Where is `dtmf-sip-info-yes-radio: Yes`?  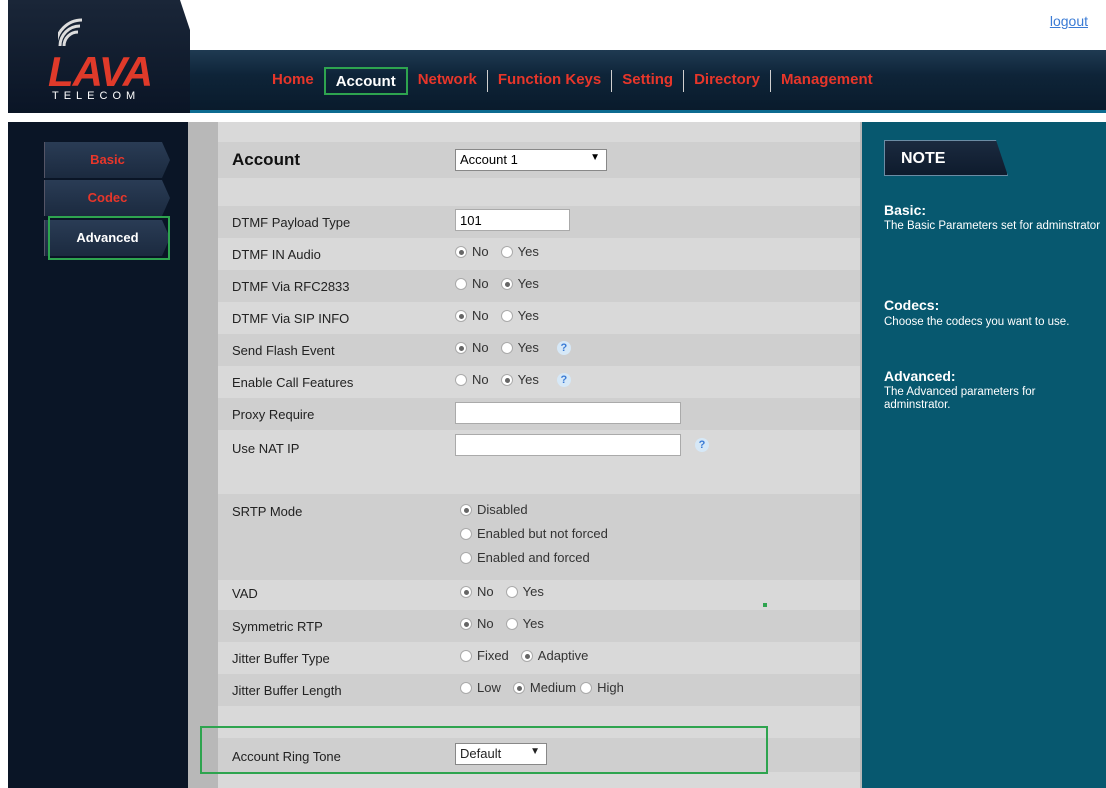 dtmf-sip-info-yes-radio: Yes is located at coordinates (519, 315).